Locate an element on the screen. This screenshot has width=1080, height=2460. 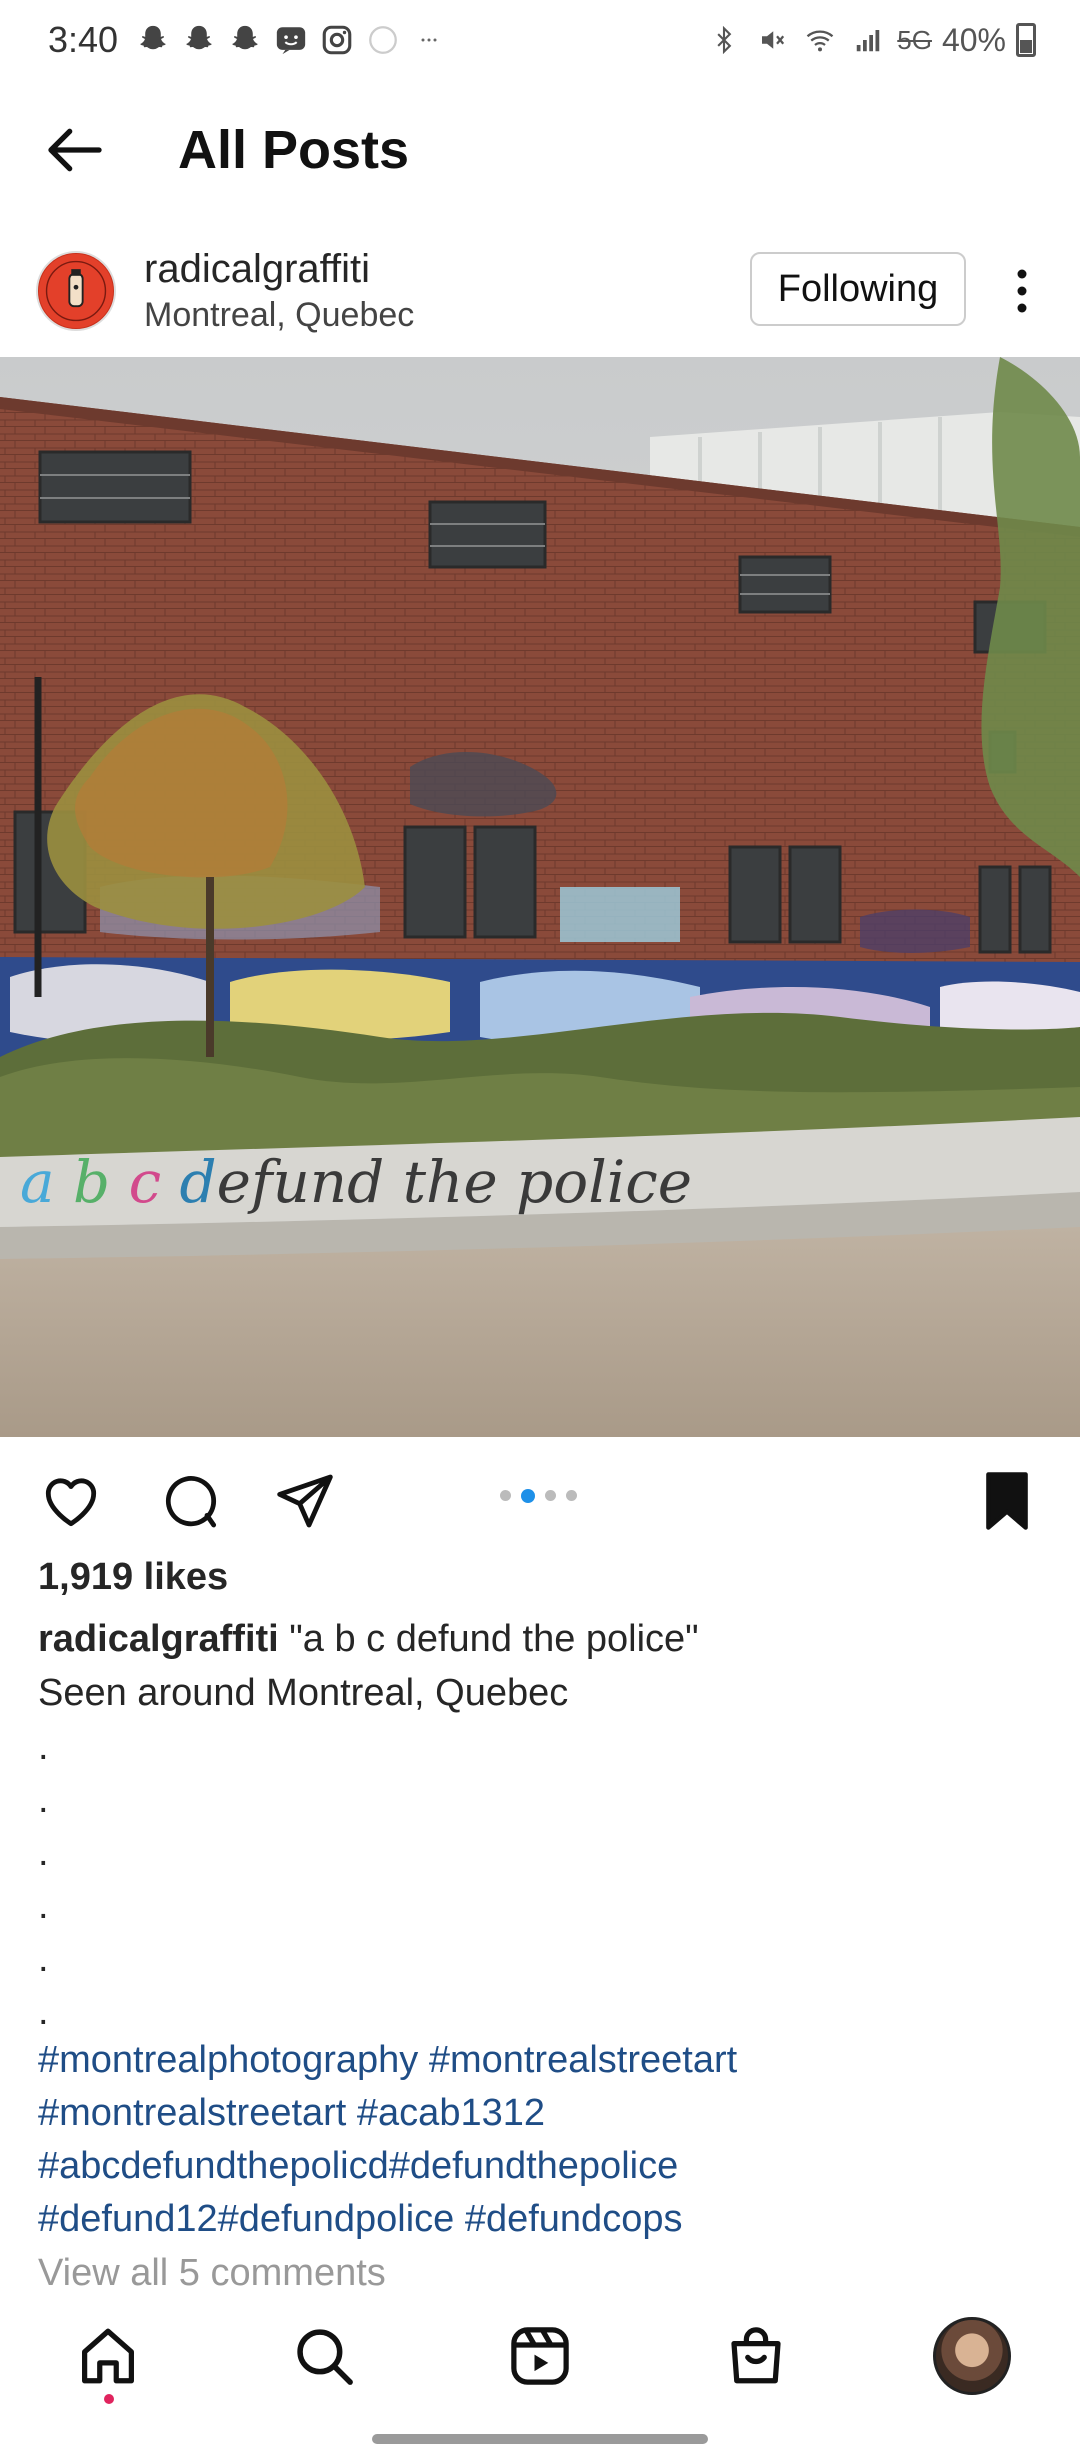
post-actions is located at coordinates (540, 1500).